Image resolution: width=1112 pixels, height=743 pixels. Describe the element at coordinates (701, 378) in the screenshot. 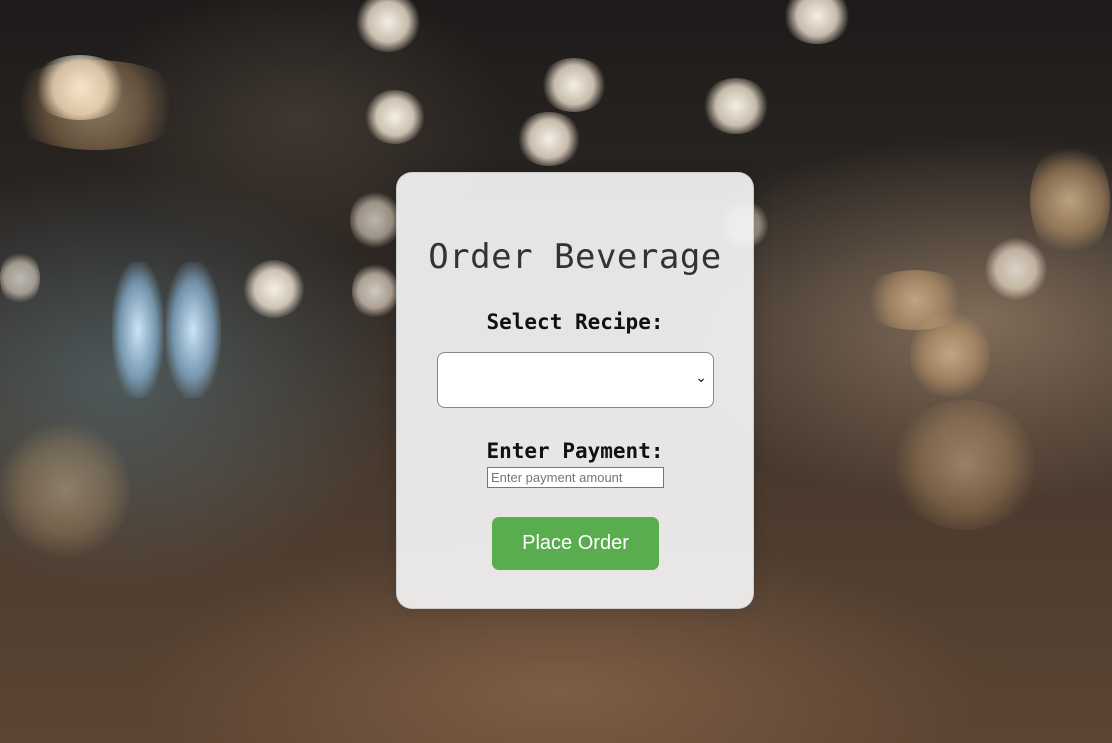

I see `chevron-down-icon: ⌄` at that location.